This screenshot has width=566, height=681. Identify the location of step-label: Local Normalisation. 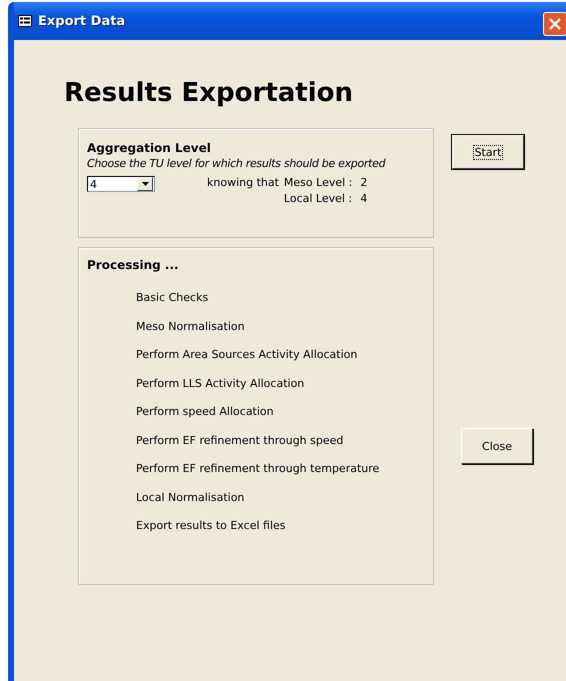
(191, 497).